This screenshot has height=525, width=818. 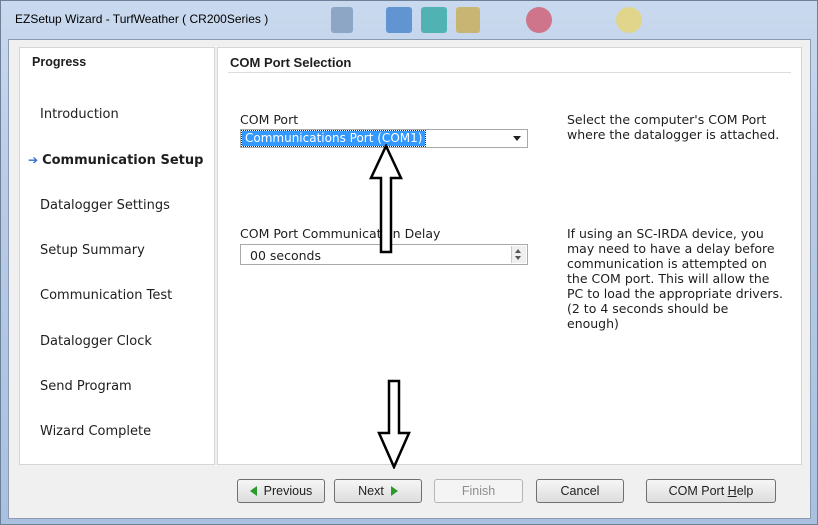 I want to click on step-communication-setup: ➔ Communication Setup, so click(x=115, y=160).